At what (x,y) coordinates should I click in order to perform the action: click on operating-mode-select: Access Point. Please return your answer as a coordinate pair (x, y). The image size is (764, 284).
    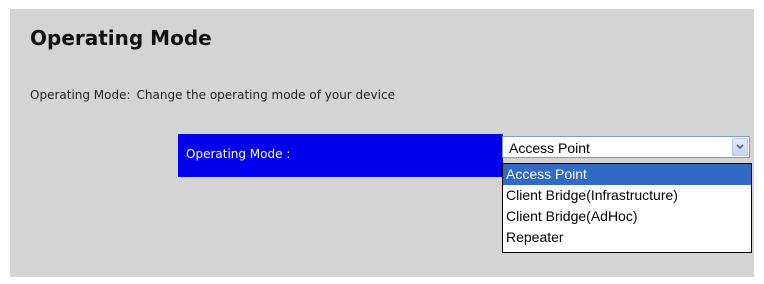
    Looking at the image, I should click on (626, 147).